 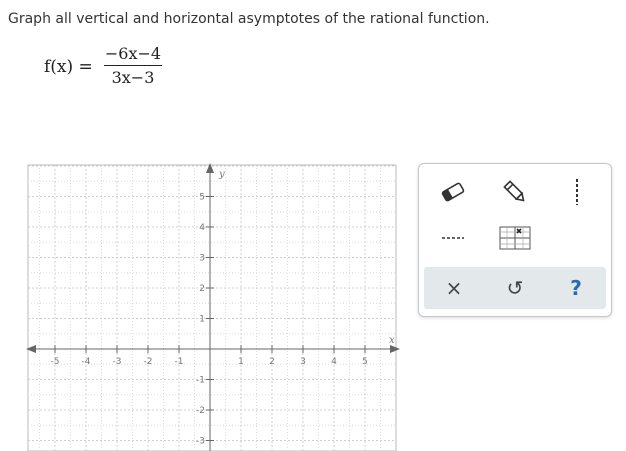 I want to click on eraser-tool, so click(x=453, y=192).